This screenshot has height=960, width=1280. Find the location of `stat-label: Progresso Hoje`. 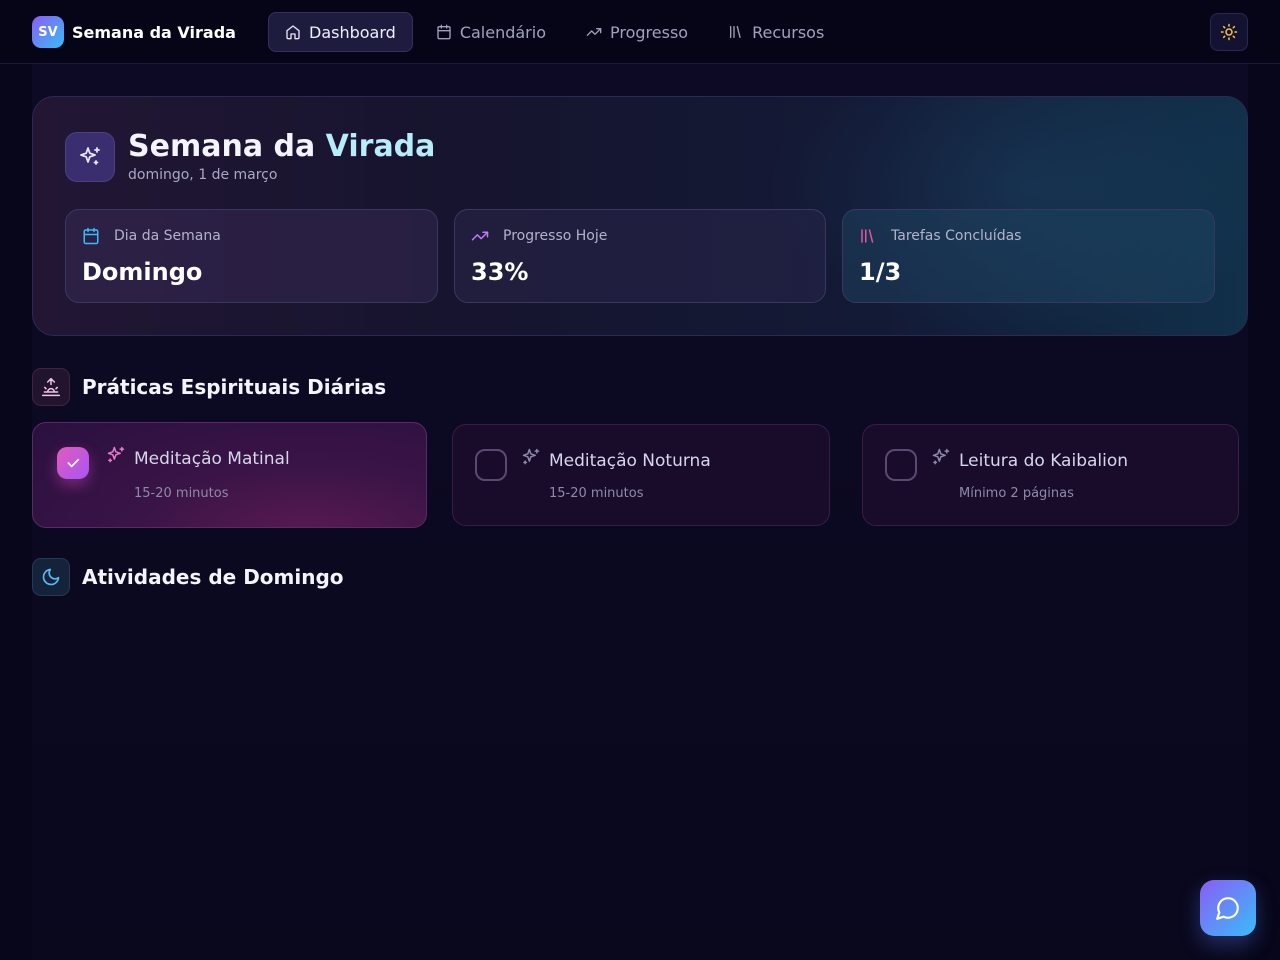

stat-label: Progresso Hoje is located at coordinates (555, 236).